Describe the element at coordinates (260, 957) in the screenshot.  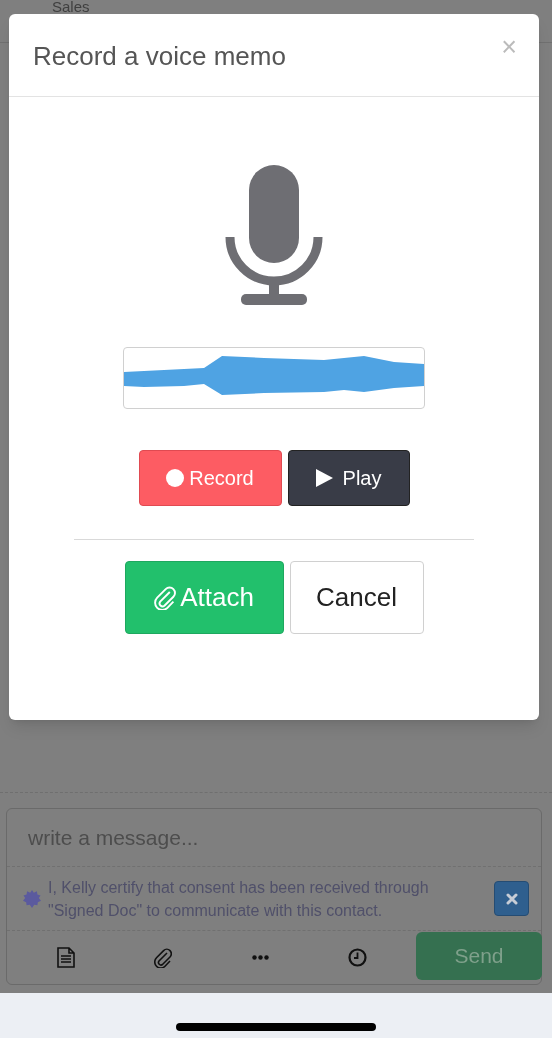
I see `more-icon` at that location.